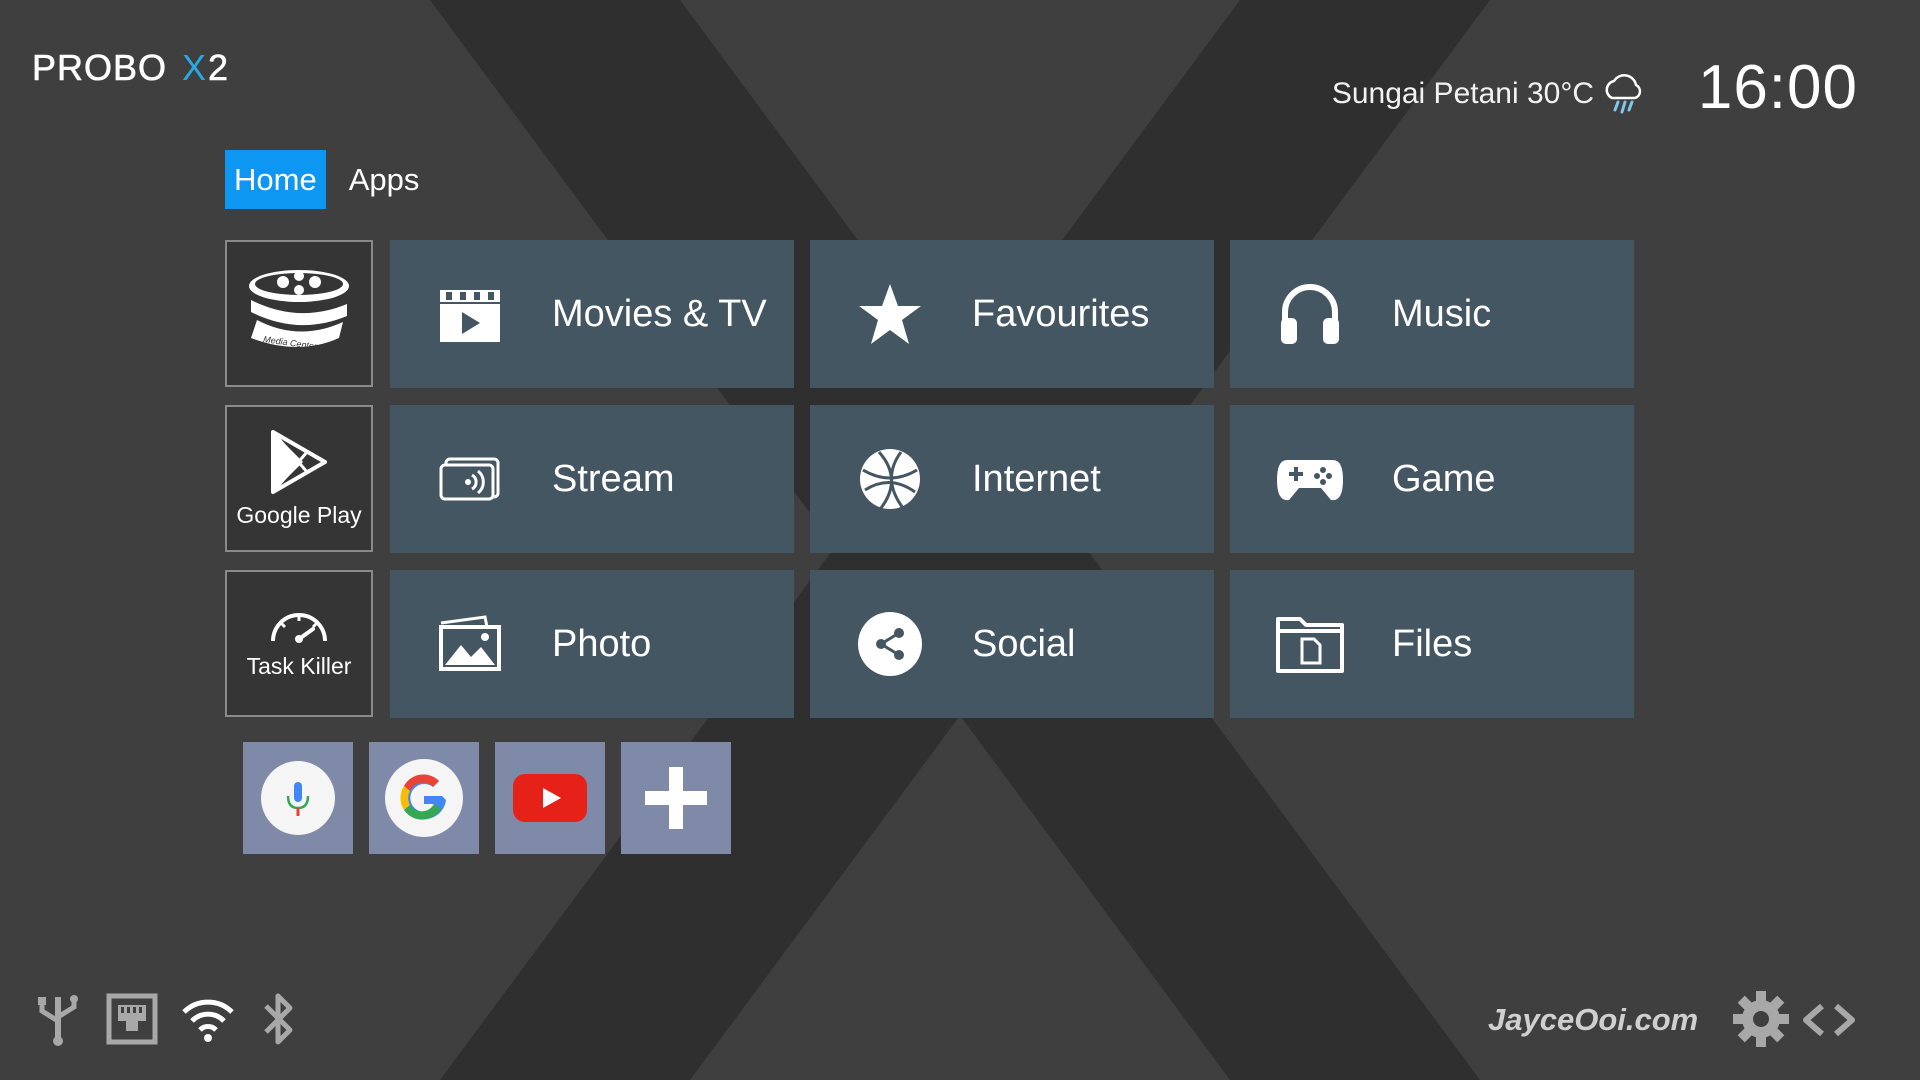 This screenshot has height=1080, width=1920. I want to click on tile-stream: Stream, so click(592, 479).